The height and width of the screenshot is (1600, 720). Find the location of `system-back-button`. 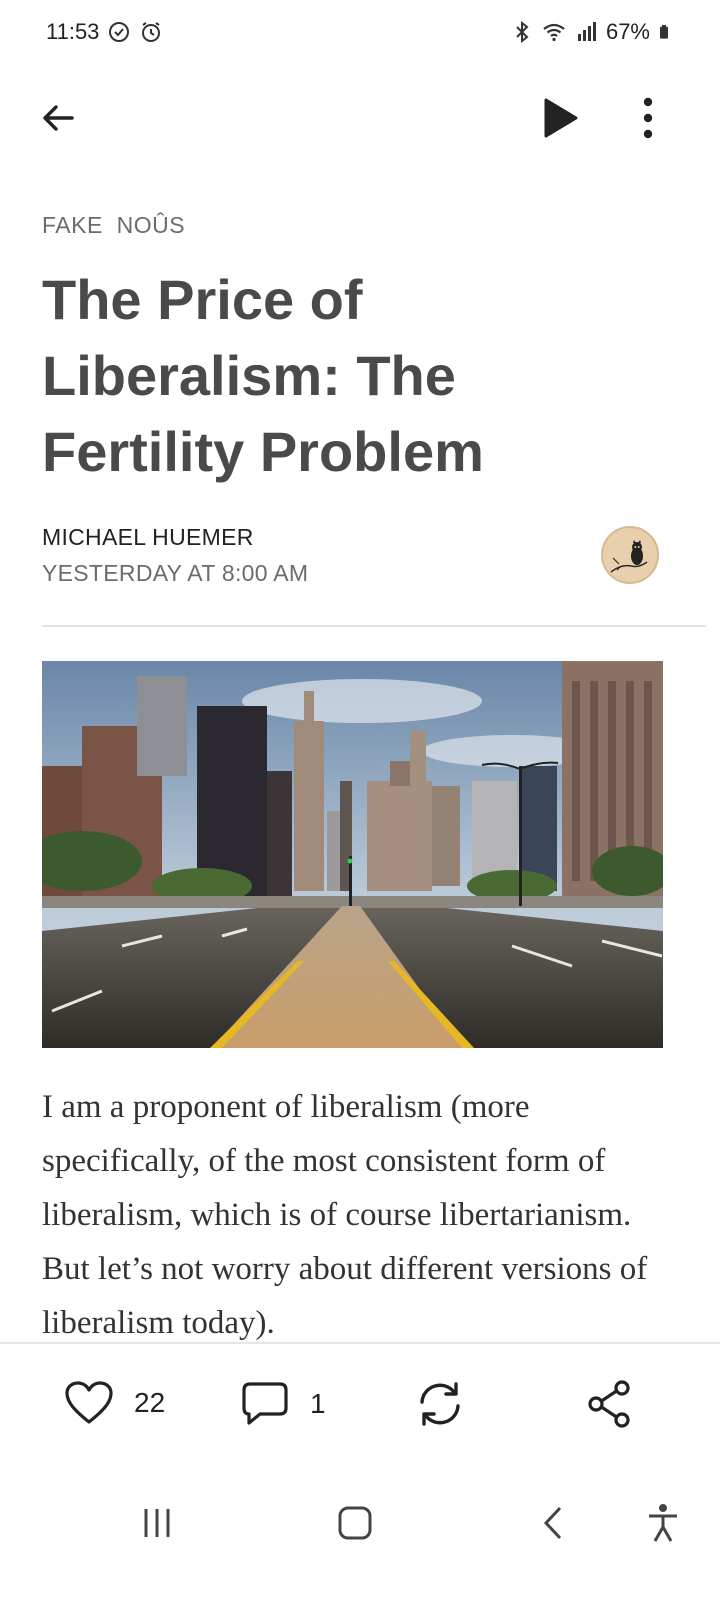

system-back-button is located at coordinates (553, 1523).